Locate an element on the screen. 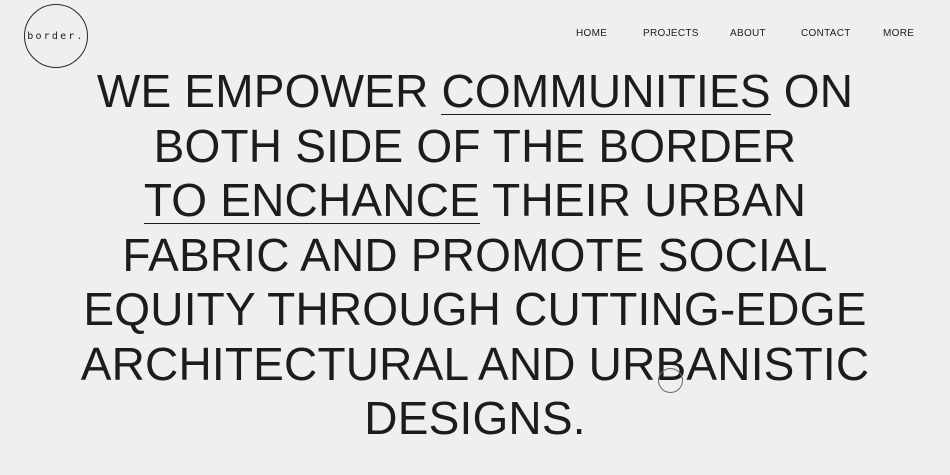  nav-item-home: HOME is located at coordinates (591, 33).